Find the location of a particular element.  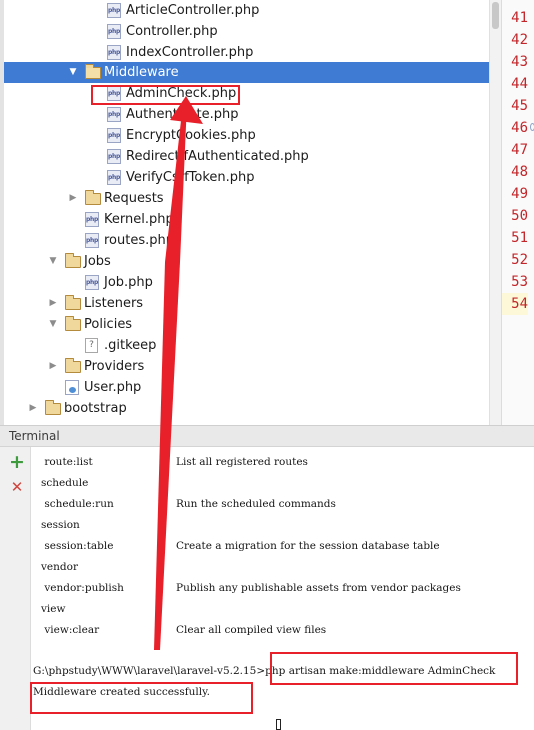

terminal-command-text: route:list is located at coordinates (67, 462).